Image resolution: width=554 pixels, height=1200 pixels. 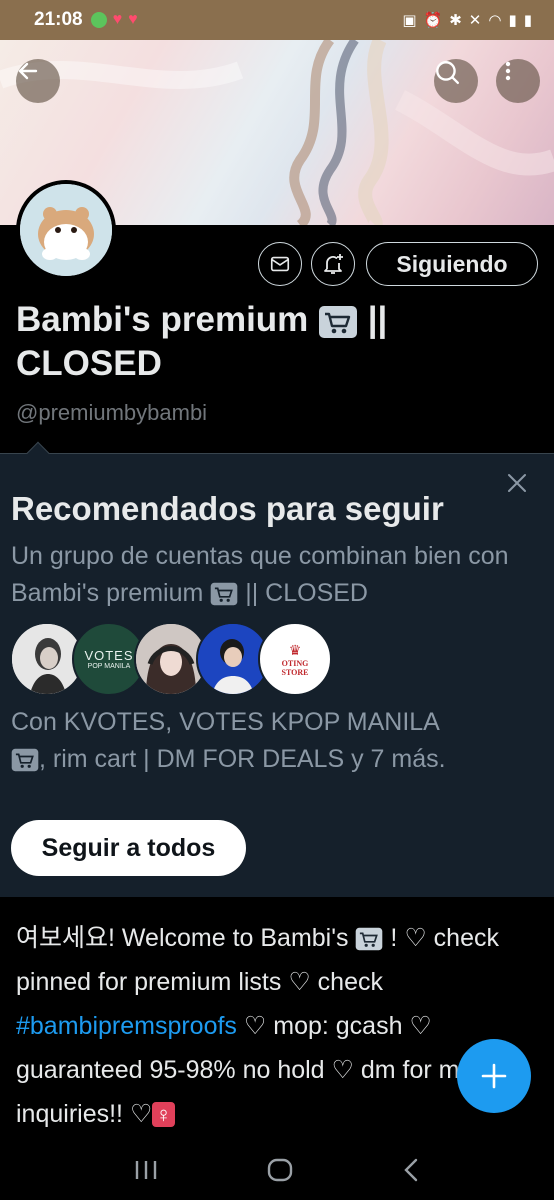 What do you see at coordinates (277, 20) in the screenshot?
I see `status-bar: 21:08 ♥ ♥ ▣ ⏰ ✱ ✕ ◠ ▮ ▮` at bounding box center [277, 20].